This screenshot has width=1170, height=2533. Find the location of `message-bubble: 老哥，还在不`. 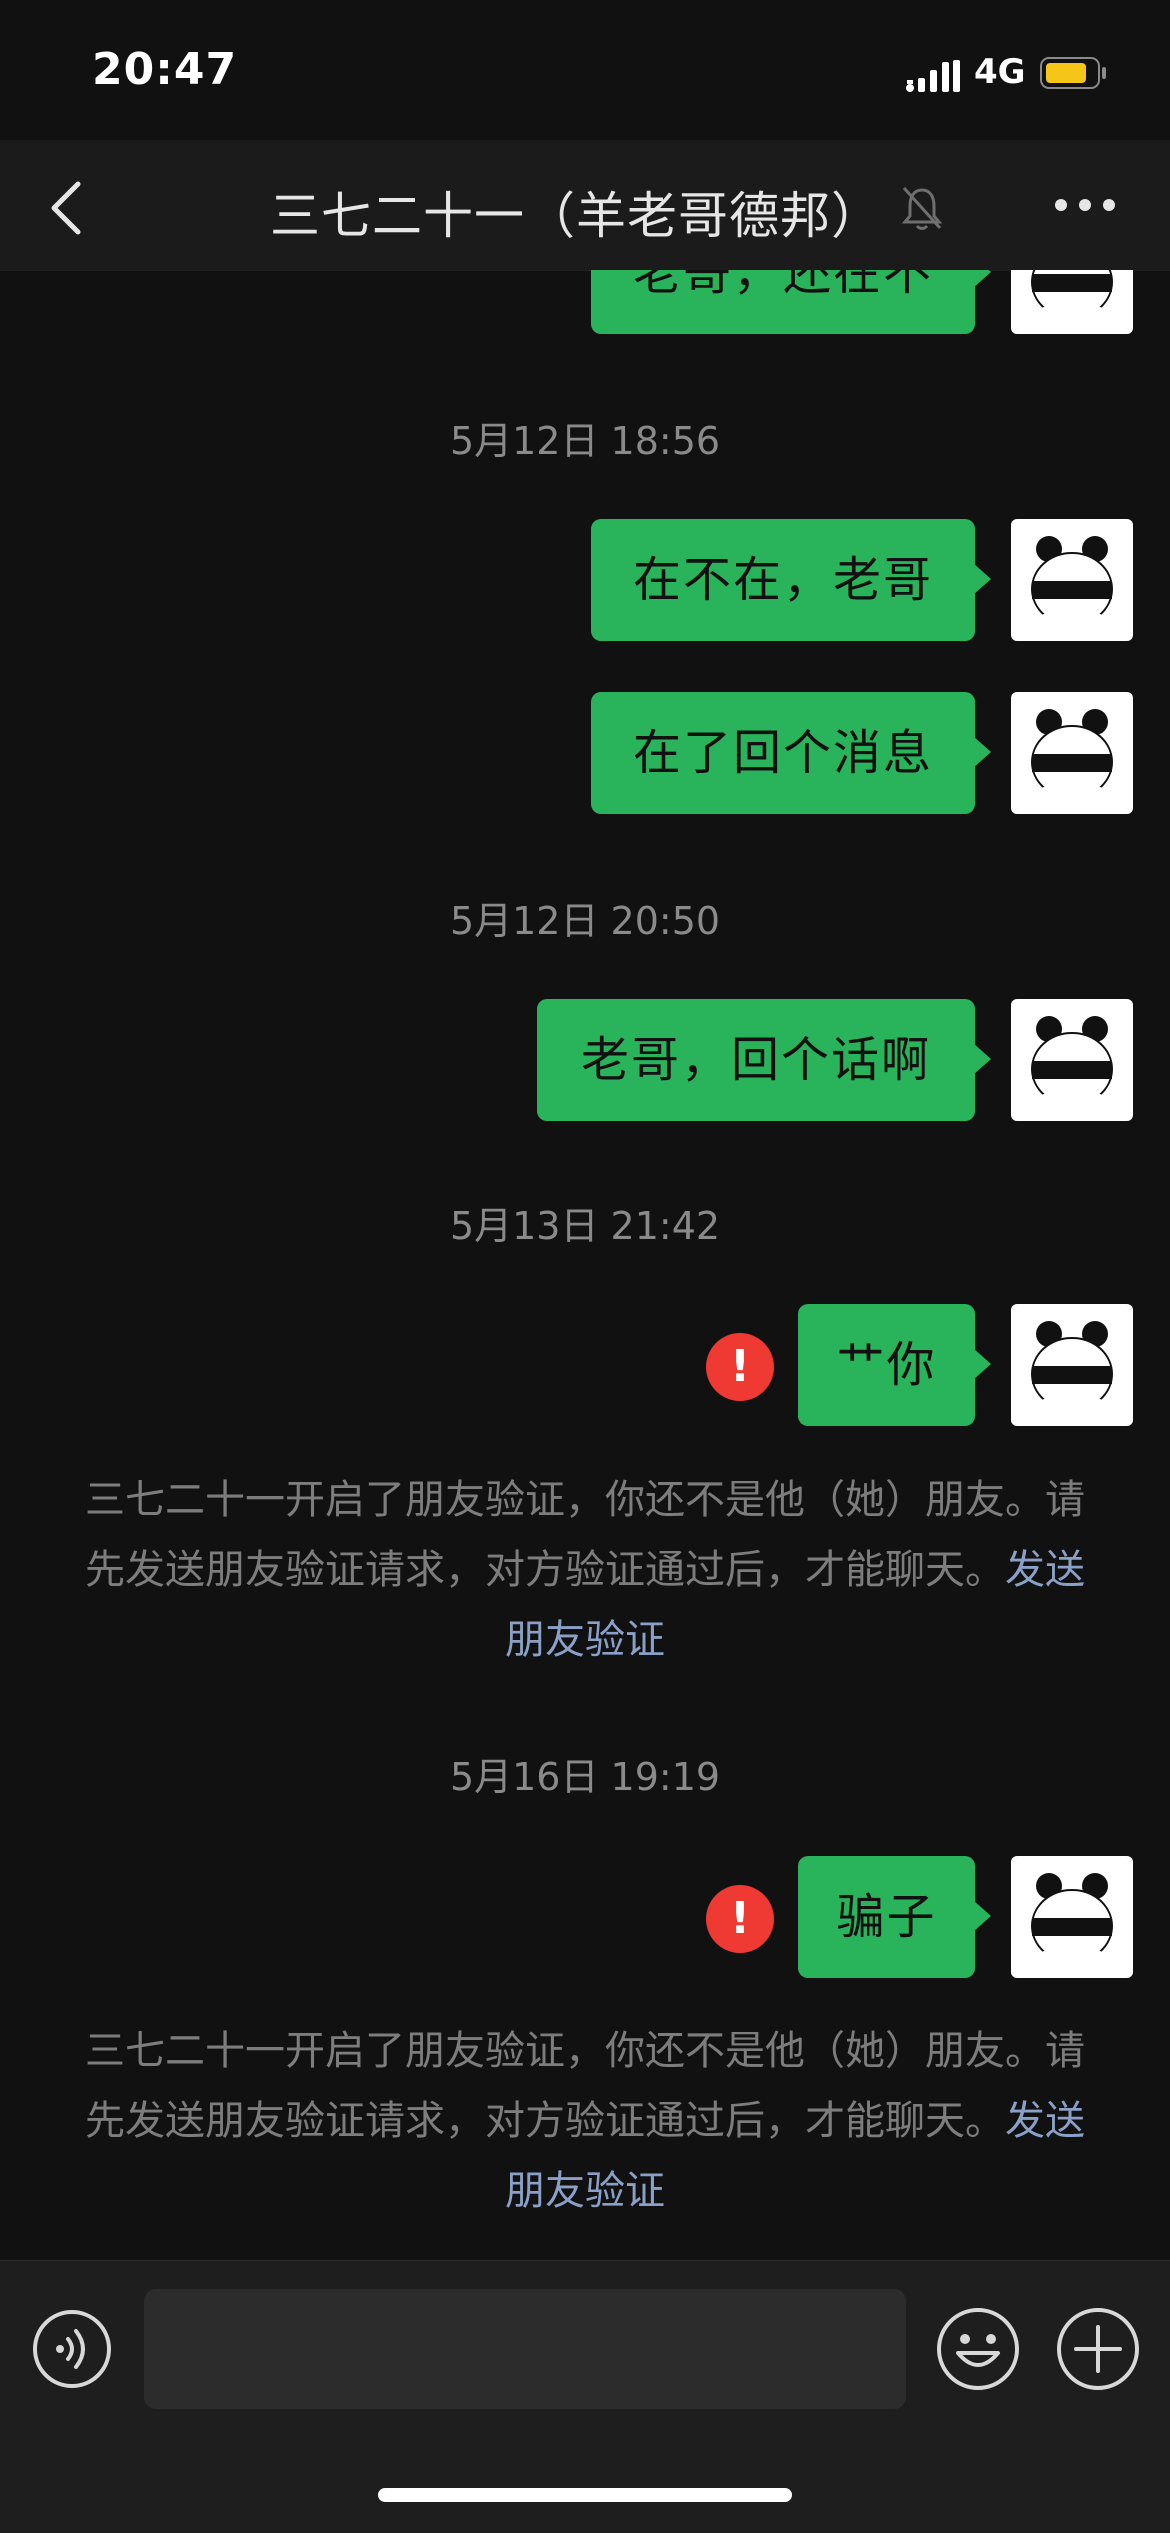

message-bubble: 老哥，还在不 is located at coordinates (791, 302).